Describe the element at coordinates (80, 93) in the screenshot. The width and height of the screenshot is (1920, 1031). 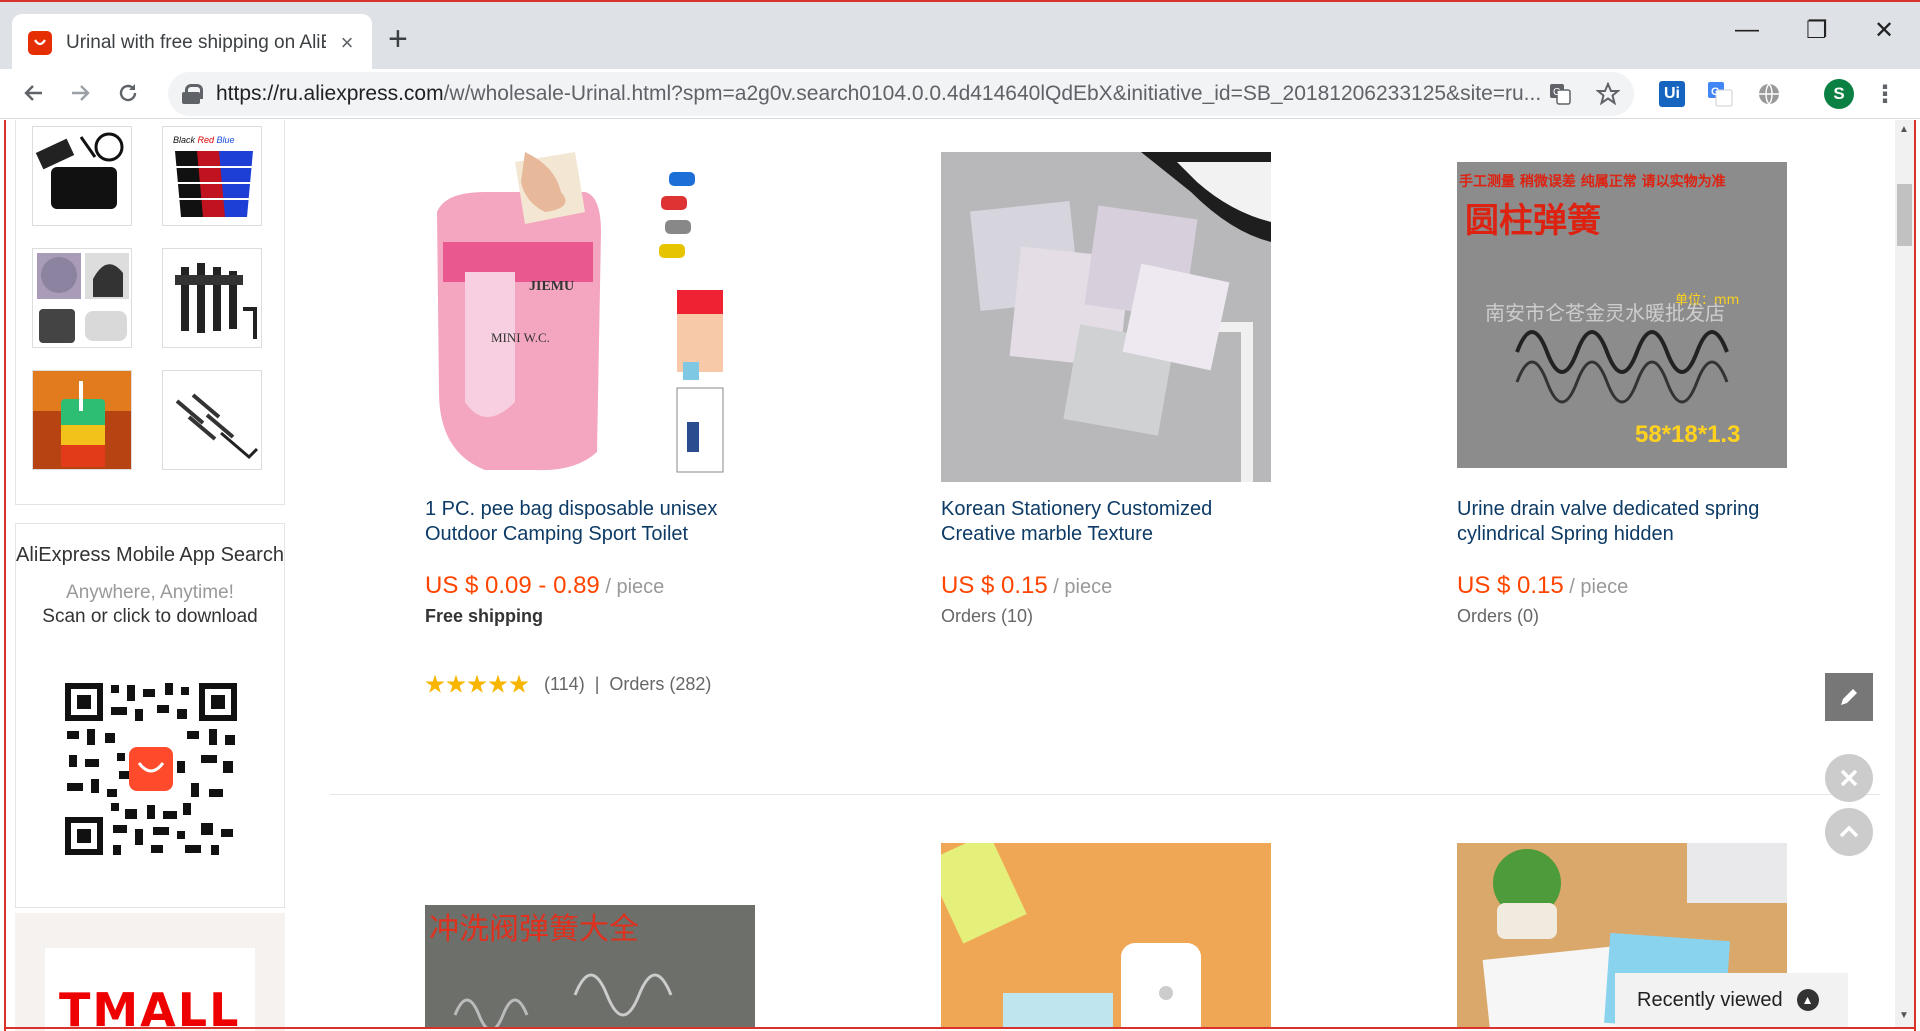
I see `forward-arrow-icon` at that location.